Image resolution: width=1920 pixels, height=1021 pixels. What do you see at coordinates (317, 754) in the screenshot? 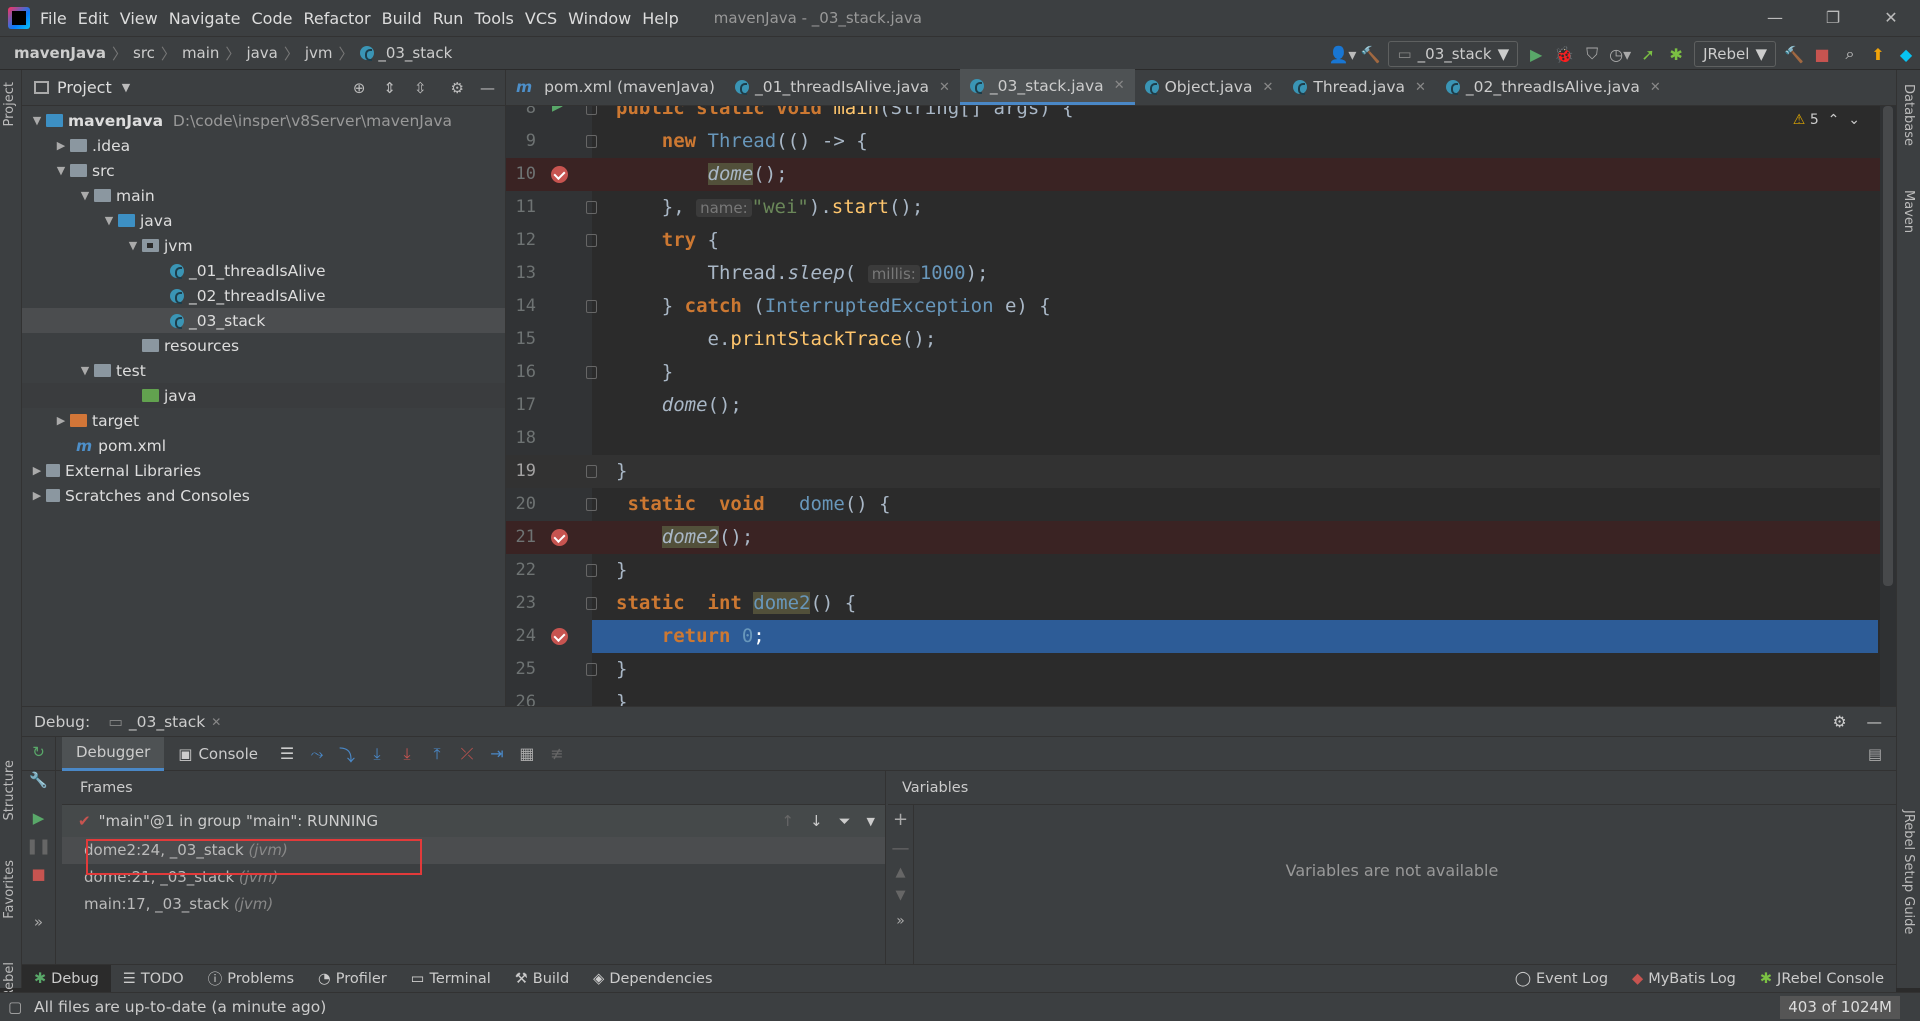
I see `show-execution-point-icon: ⤳` at bounding box center [317, 754].